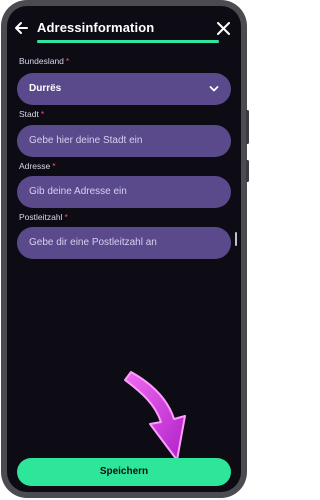 This screenshot has width=320, height=500. Describe the element at coordinates (214, 89) in the screenshot. I see `chevron-down-icon` at that location.